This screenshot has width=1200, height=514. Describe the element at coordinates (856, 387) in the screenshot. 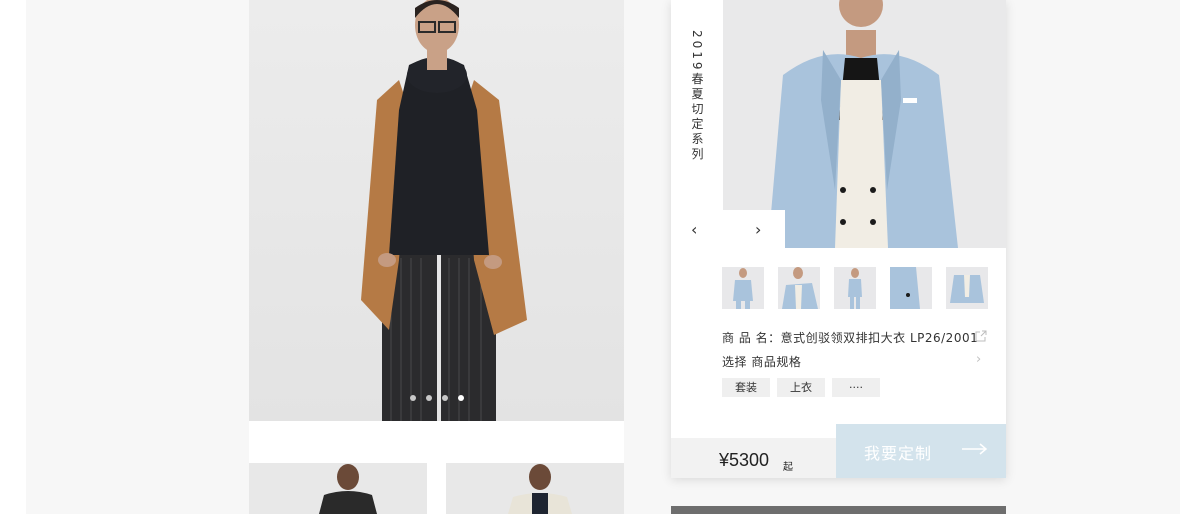

I see `spec-tag-more: ····` at that location.